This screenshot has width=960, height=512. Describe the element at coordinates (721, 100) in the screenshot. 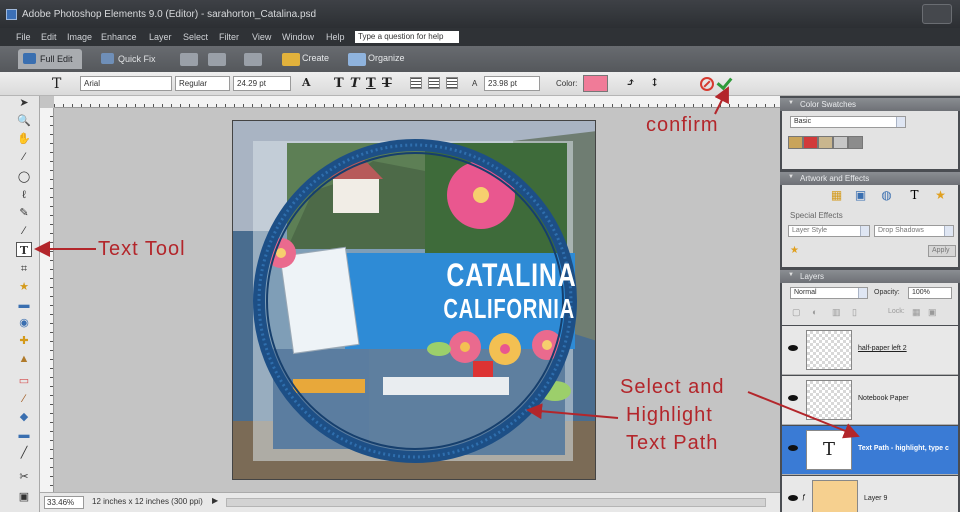

I see `confirm-arrow` at that location.